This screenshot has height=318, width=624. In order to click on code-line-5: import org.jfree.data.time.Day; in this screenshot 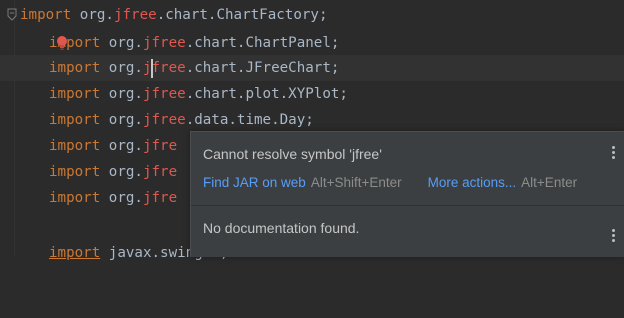, I will do `click(312, 120)`.